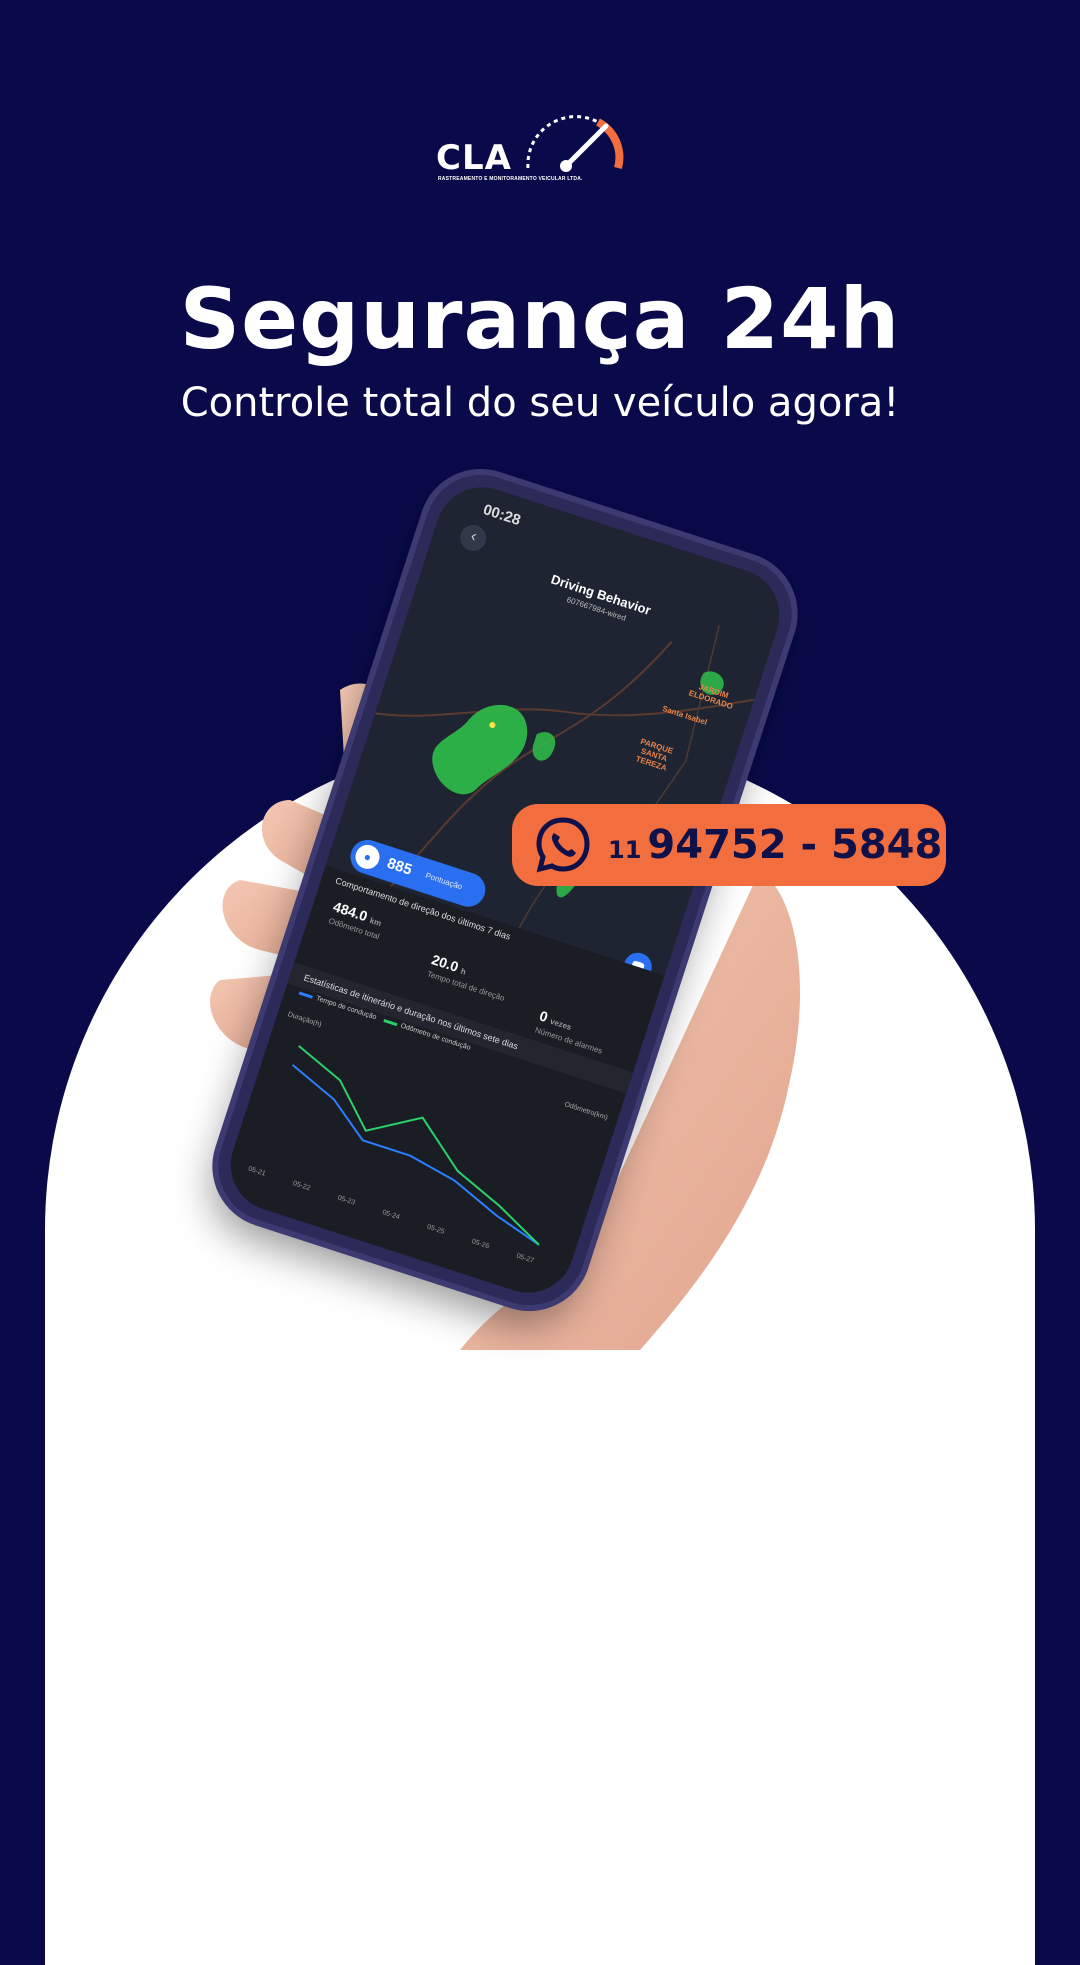 This screenshot has width=1080, height=1965. Describe the element at coordinates (525, 1258) in the screenshot. I see `x-tick: 05-27` at that location.